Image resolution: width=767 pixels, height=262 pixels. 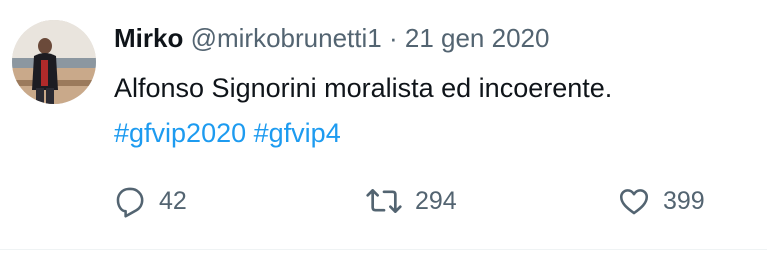 What do you see at coordinates (130, 202) in the screenshot?
I see `reply-icon` at bounding box center [130, 202].